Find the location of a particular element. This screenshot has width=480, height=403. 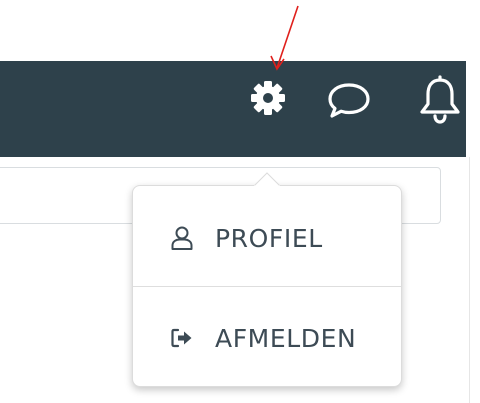

panel-border is located at coordinates (469, 280).